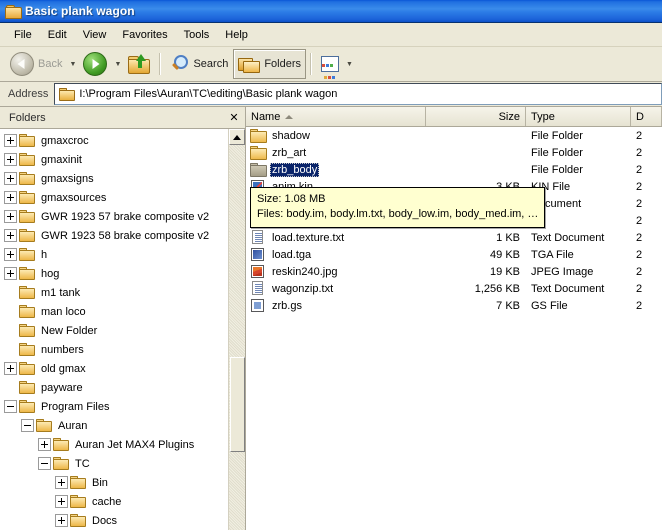  I want to click on search-button: Search, so click(199, 64).